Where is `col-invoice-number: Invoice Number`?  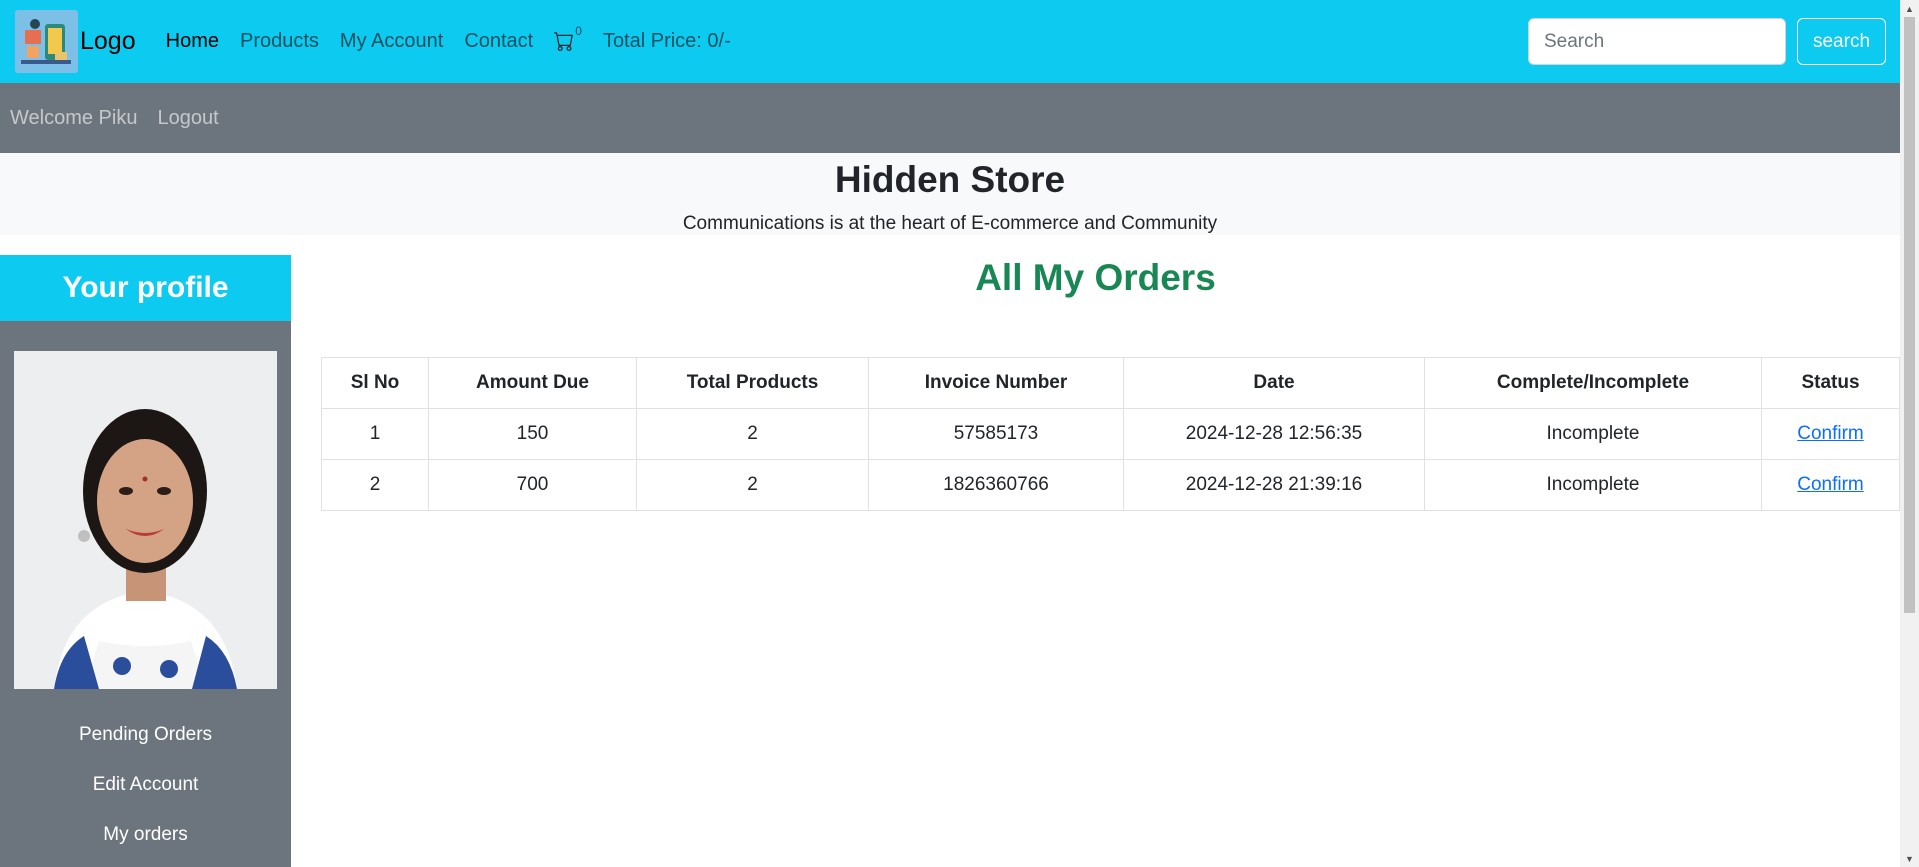
col-invoice-number: Invoice Number is located at coordinates (996, 383).